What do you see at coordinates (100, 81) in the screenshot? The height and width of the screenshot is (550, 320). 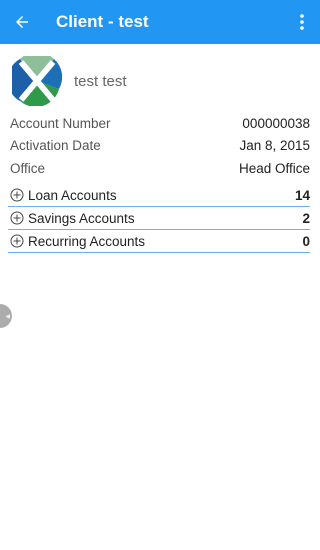 I see `client-name: test test` at bounding box center [100, 81].